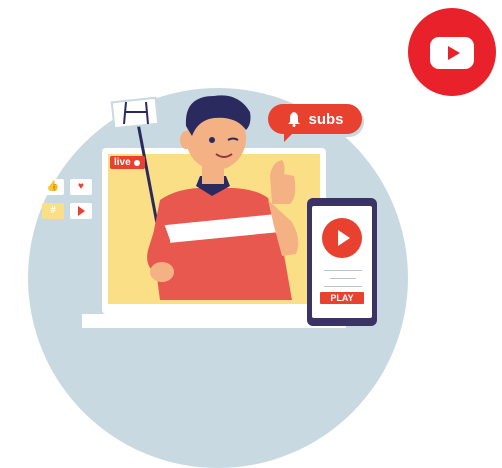 Image resolution: width=502 pixels, height=468 pixels. I want to click on left-hand, so click(162, 272).